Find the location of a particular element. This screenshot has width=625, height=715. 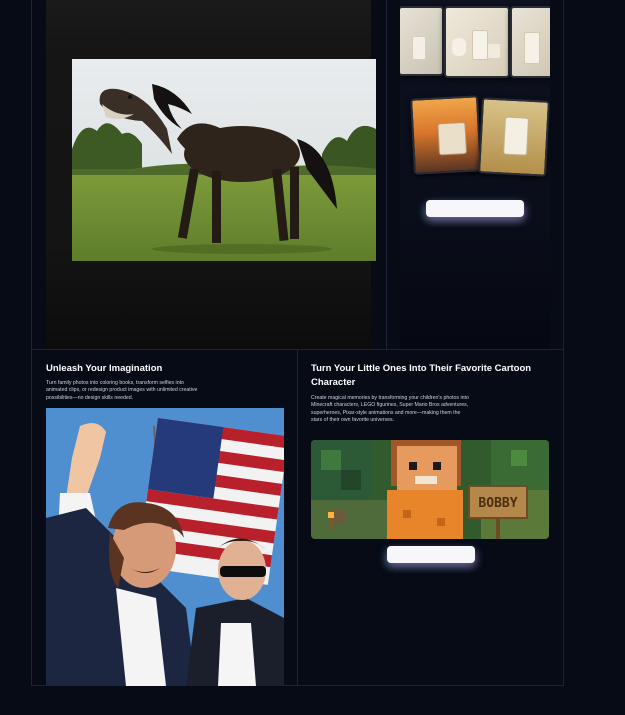

products-cta-button is located at coordinates (475, 208).